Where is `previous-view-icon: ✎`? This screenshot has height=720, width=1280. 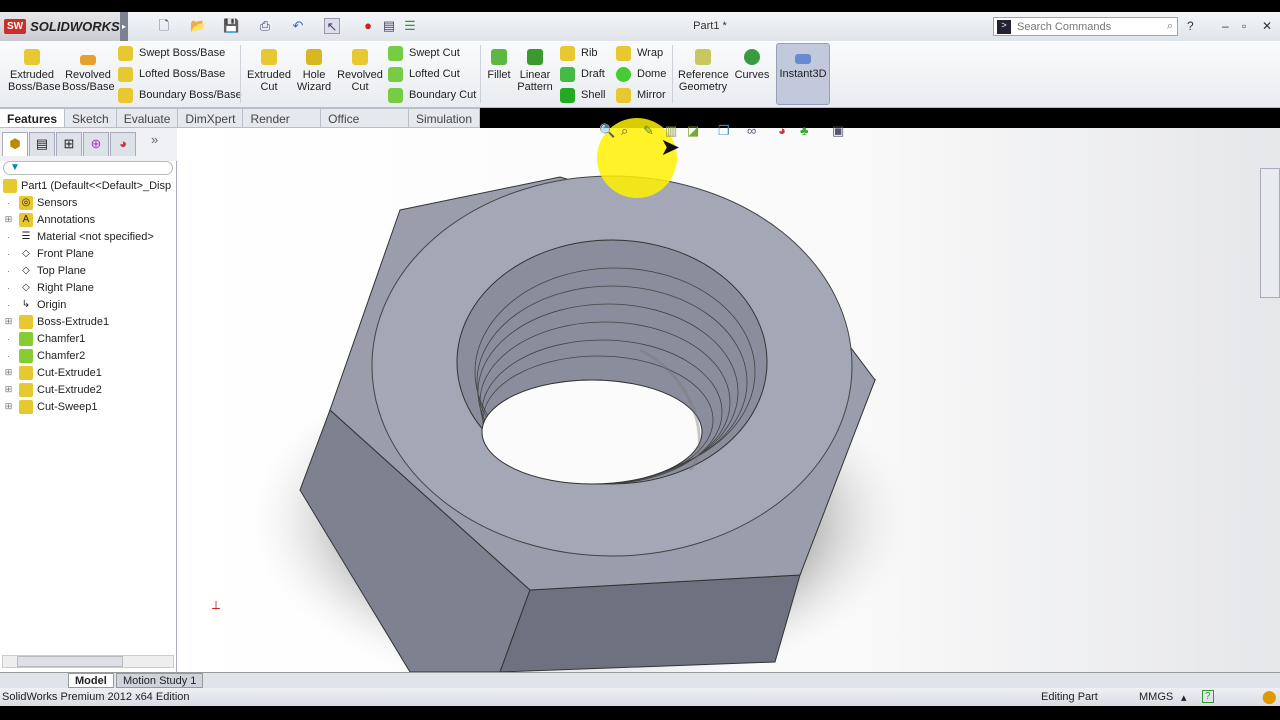 previous-view-icon: ✎ is located at coordinates (648, 131).